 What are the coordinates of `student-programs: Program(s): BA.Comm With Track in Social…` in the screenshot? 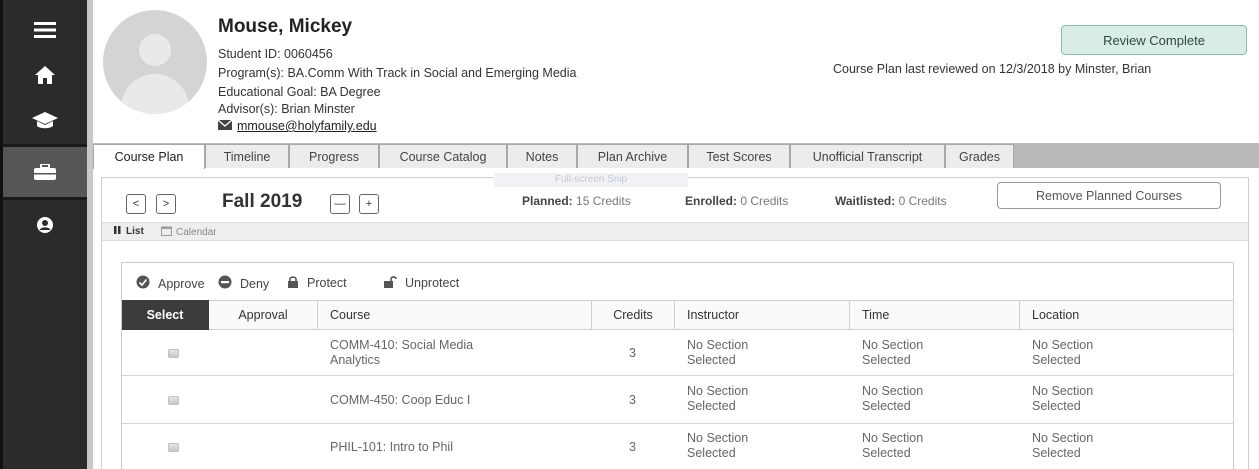 It's located at (397, 73).